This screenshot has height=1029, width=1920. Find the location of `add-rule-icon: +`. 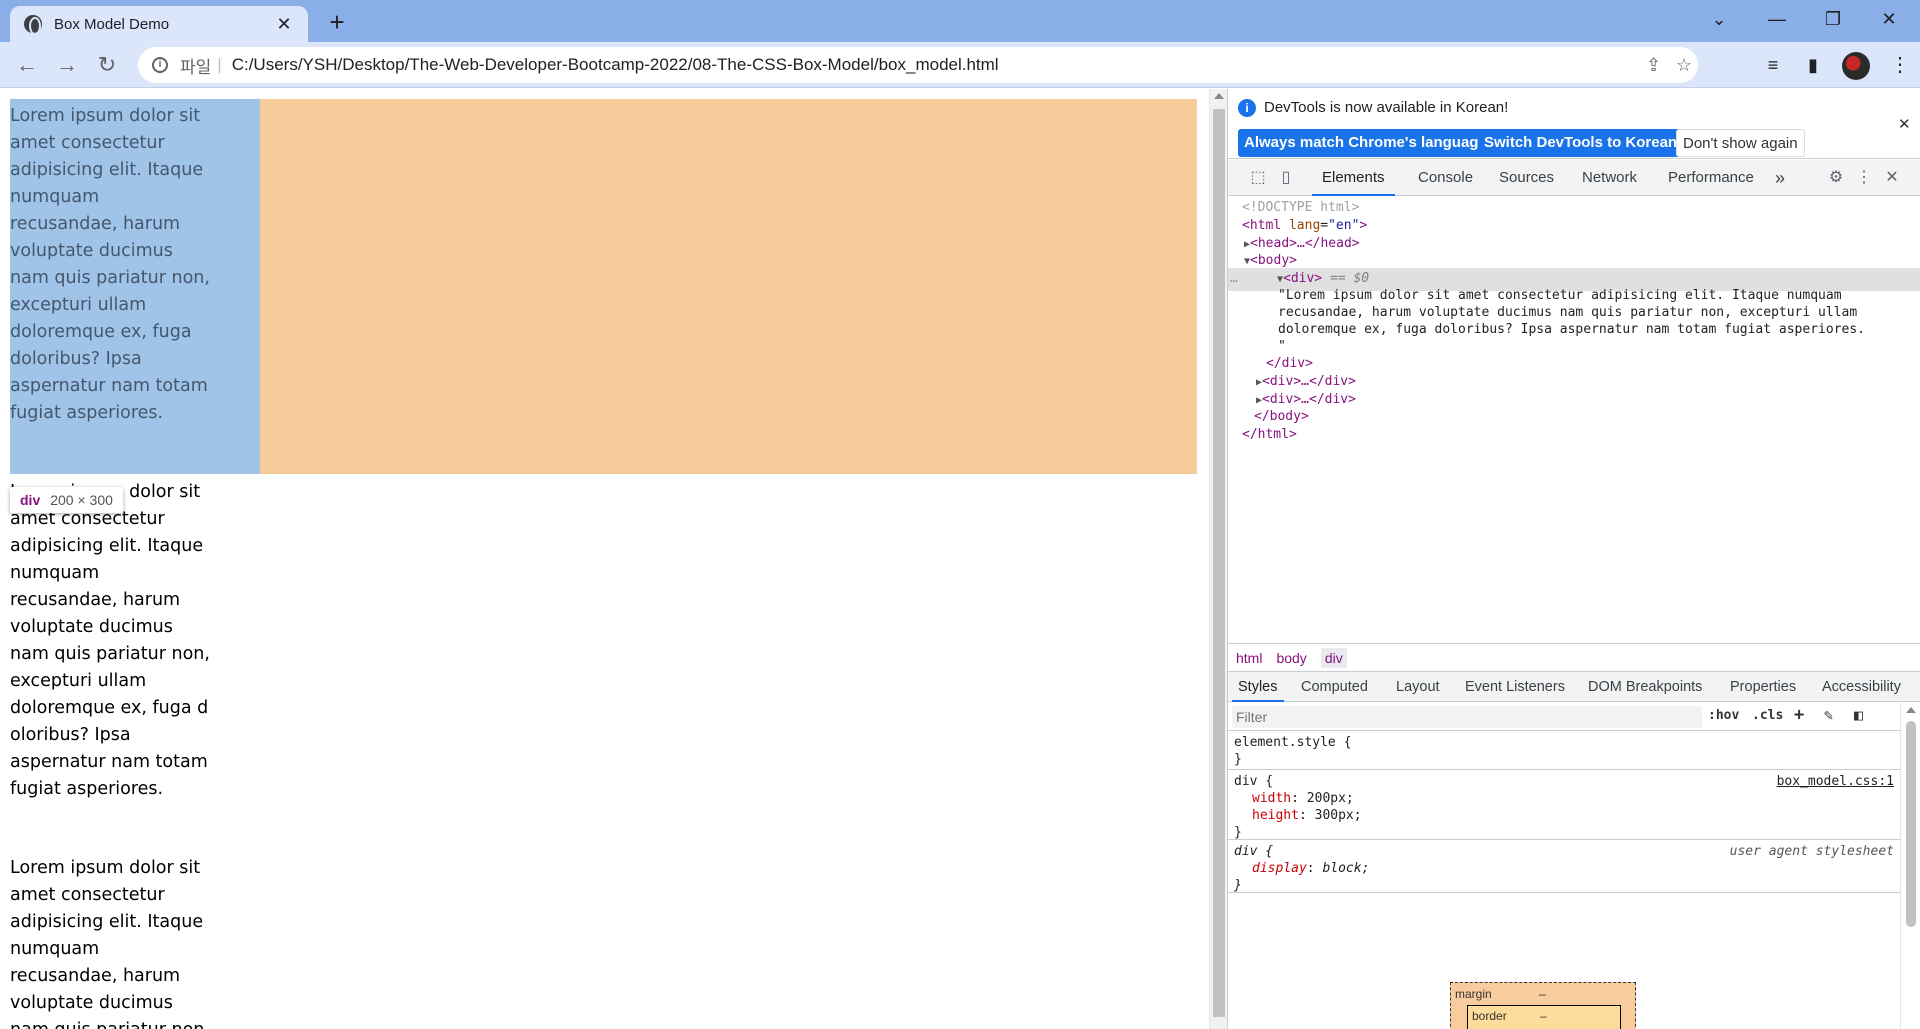

add-rule-icon: + is located at coordinates (1799, 715).